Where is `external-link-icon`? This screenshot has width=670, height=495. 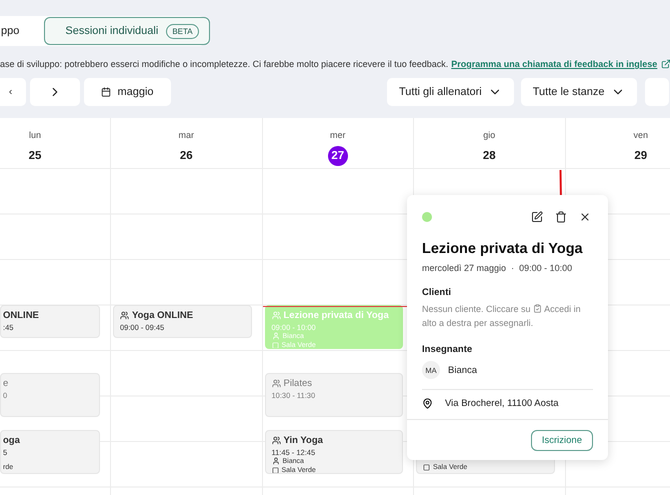 external-link-icon is located at coordinates (665, 64).